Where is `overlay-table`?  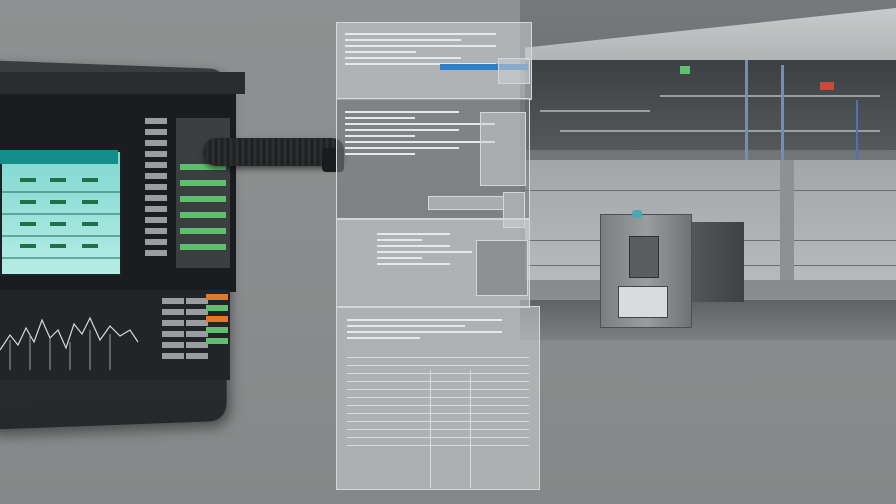 overlay-table is located at coordinates (438, 398).